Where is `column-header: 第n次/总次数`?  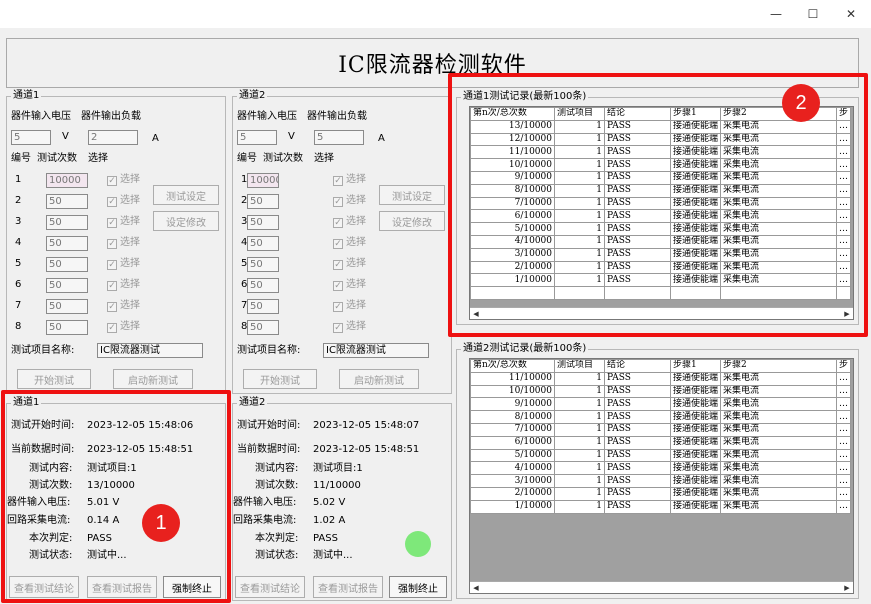 column-header: 第n次/总次数 is located at coordinates (512, 366).